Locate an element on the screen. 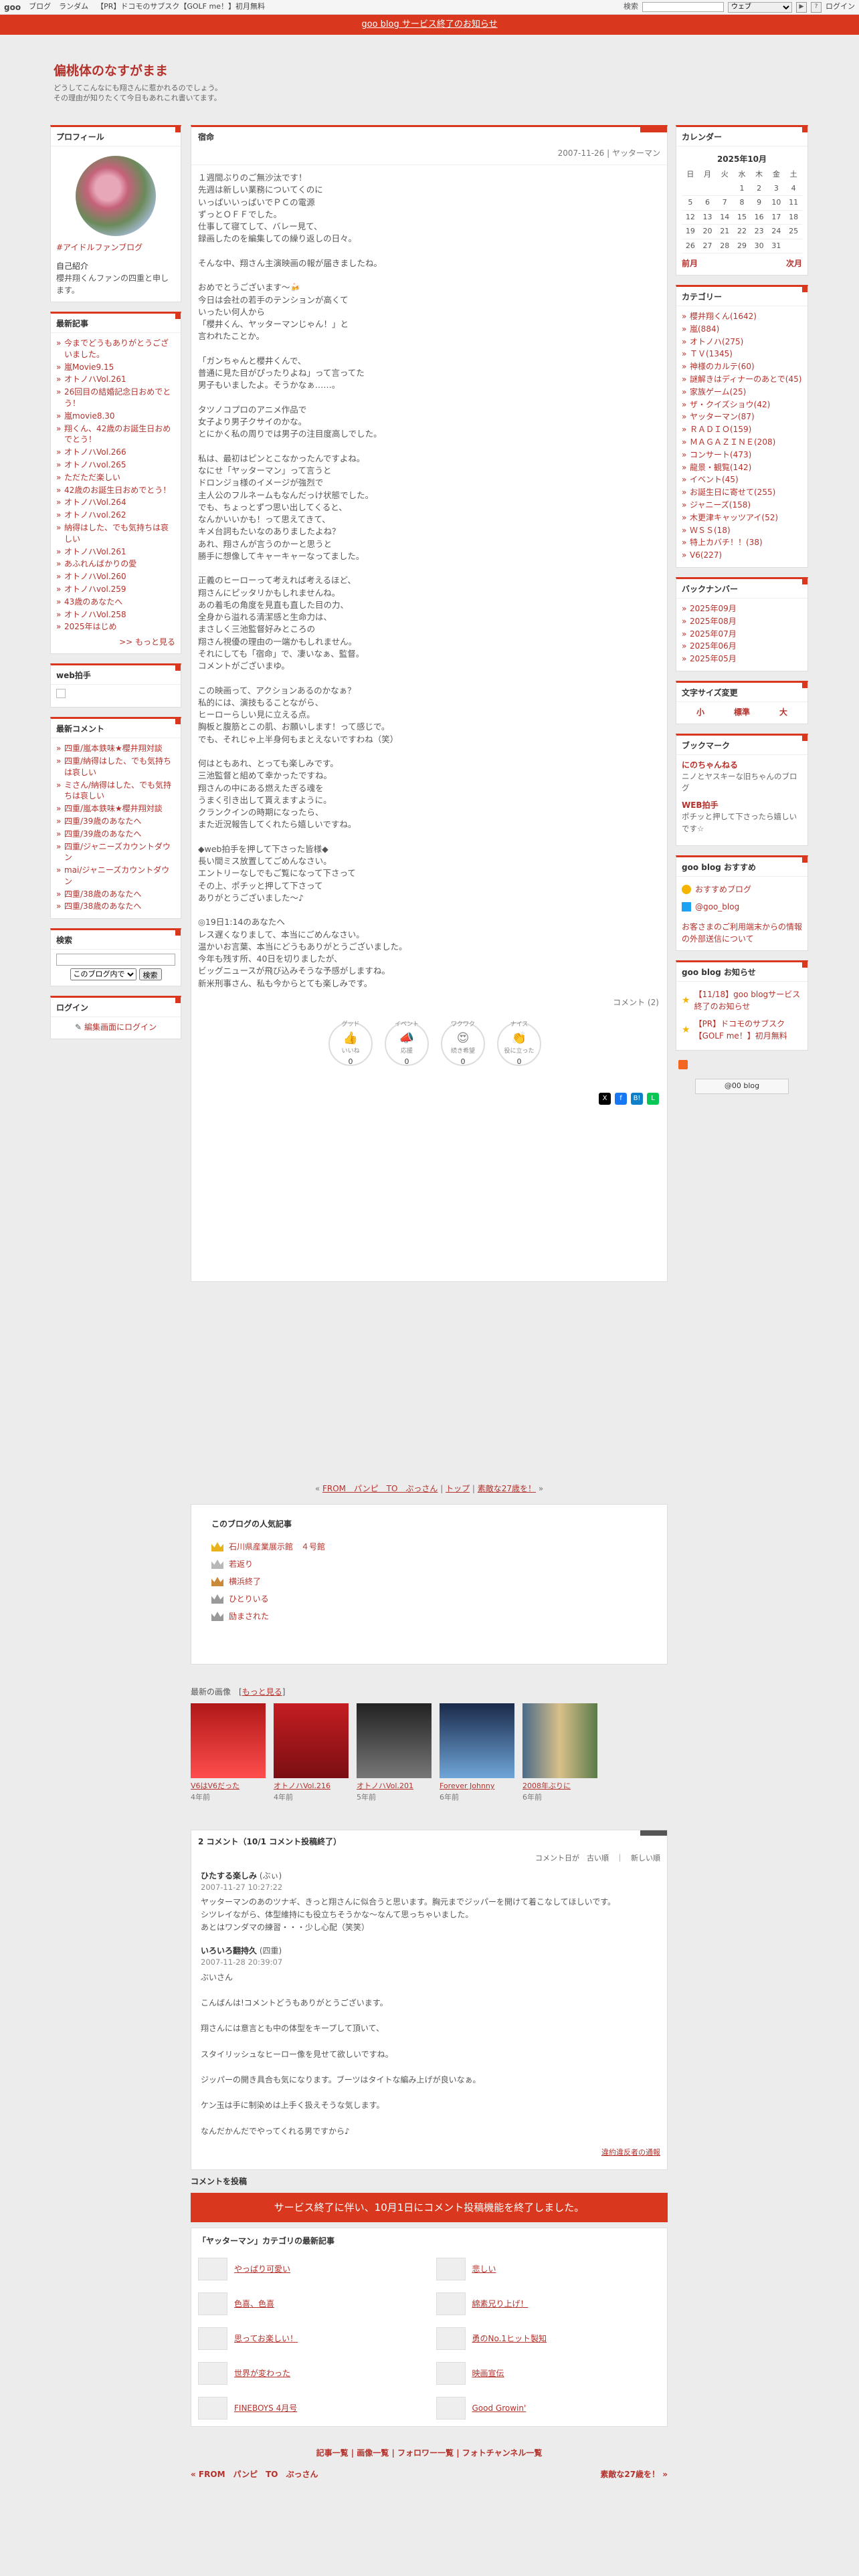  image-thumbnail: Forever Johnny 6年前 is located at coordinates (477, 1753).